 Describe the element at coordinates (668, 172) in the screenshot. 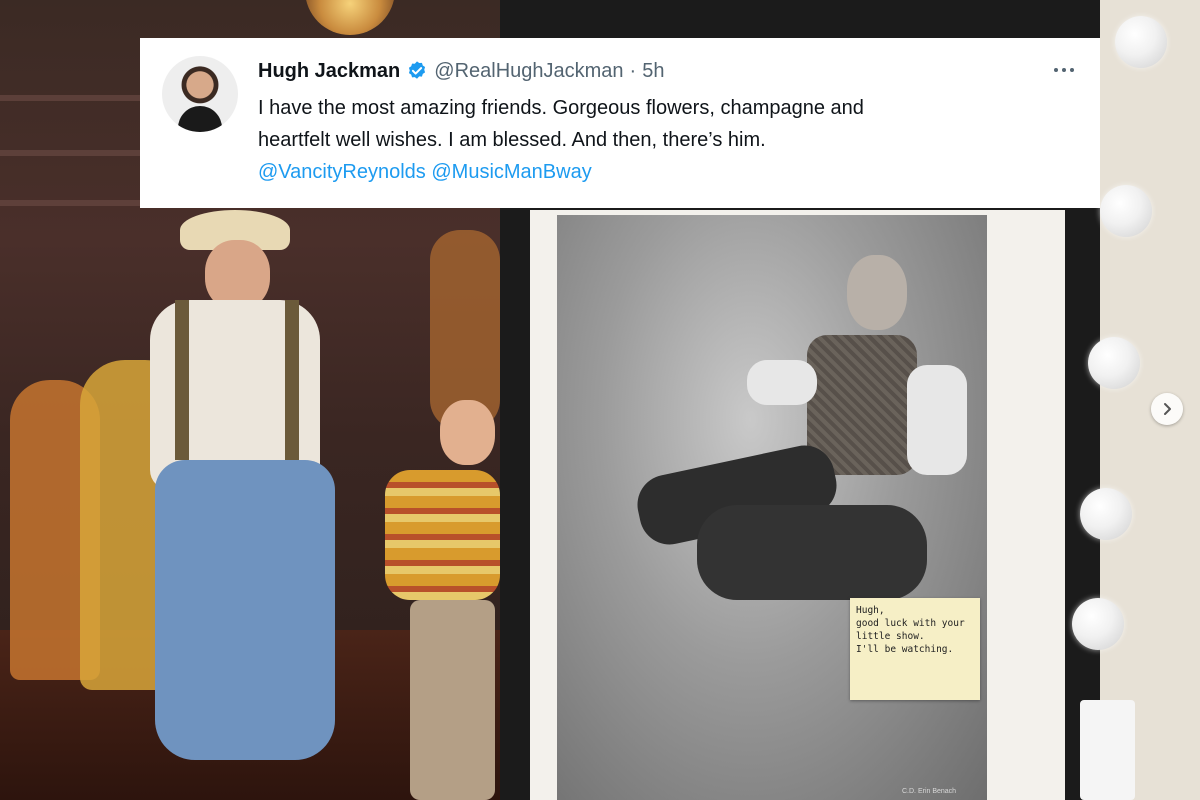

I see `tweet-mentions: @VancityReynolds @MusicManBway` at that location.